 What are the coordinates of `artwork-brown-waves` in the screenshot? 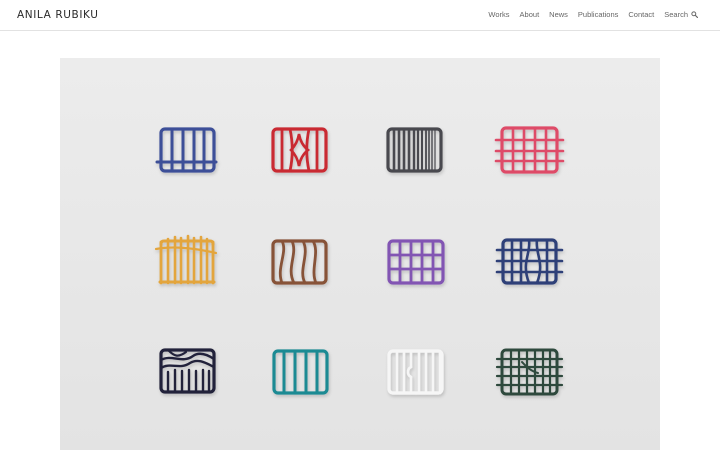 It's located at (299, 262).